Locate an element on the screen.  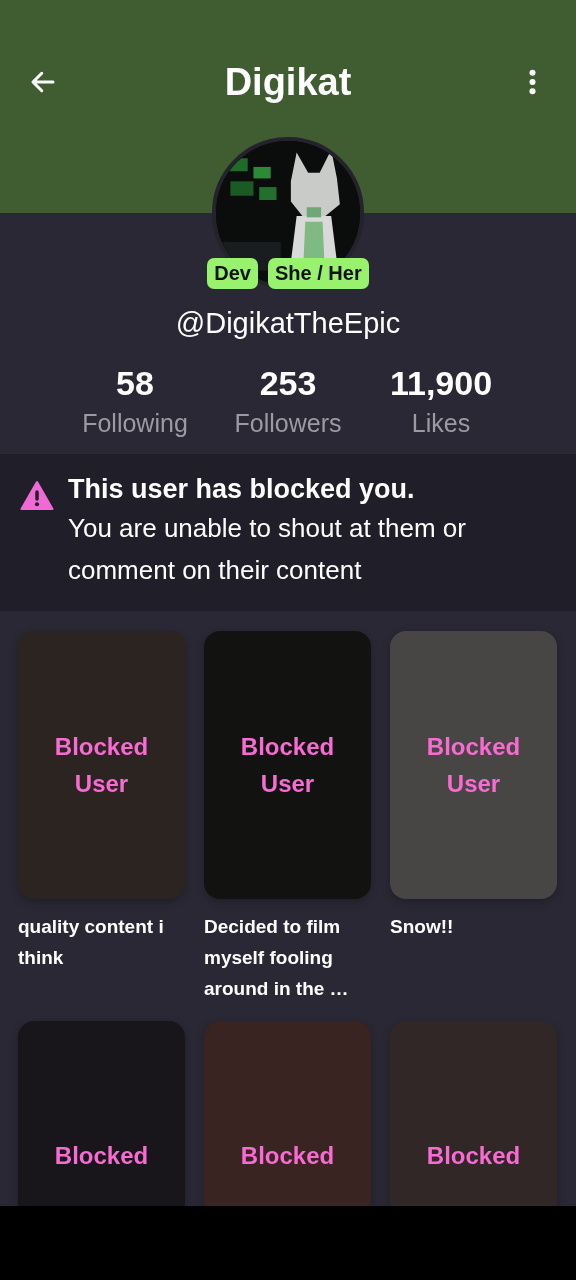
stat-item: 253 Followers is located at coordinates (288, 401).